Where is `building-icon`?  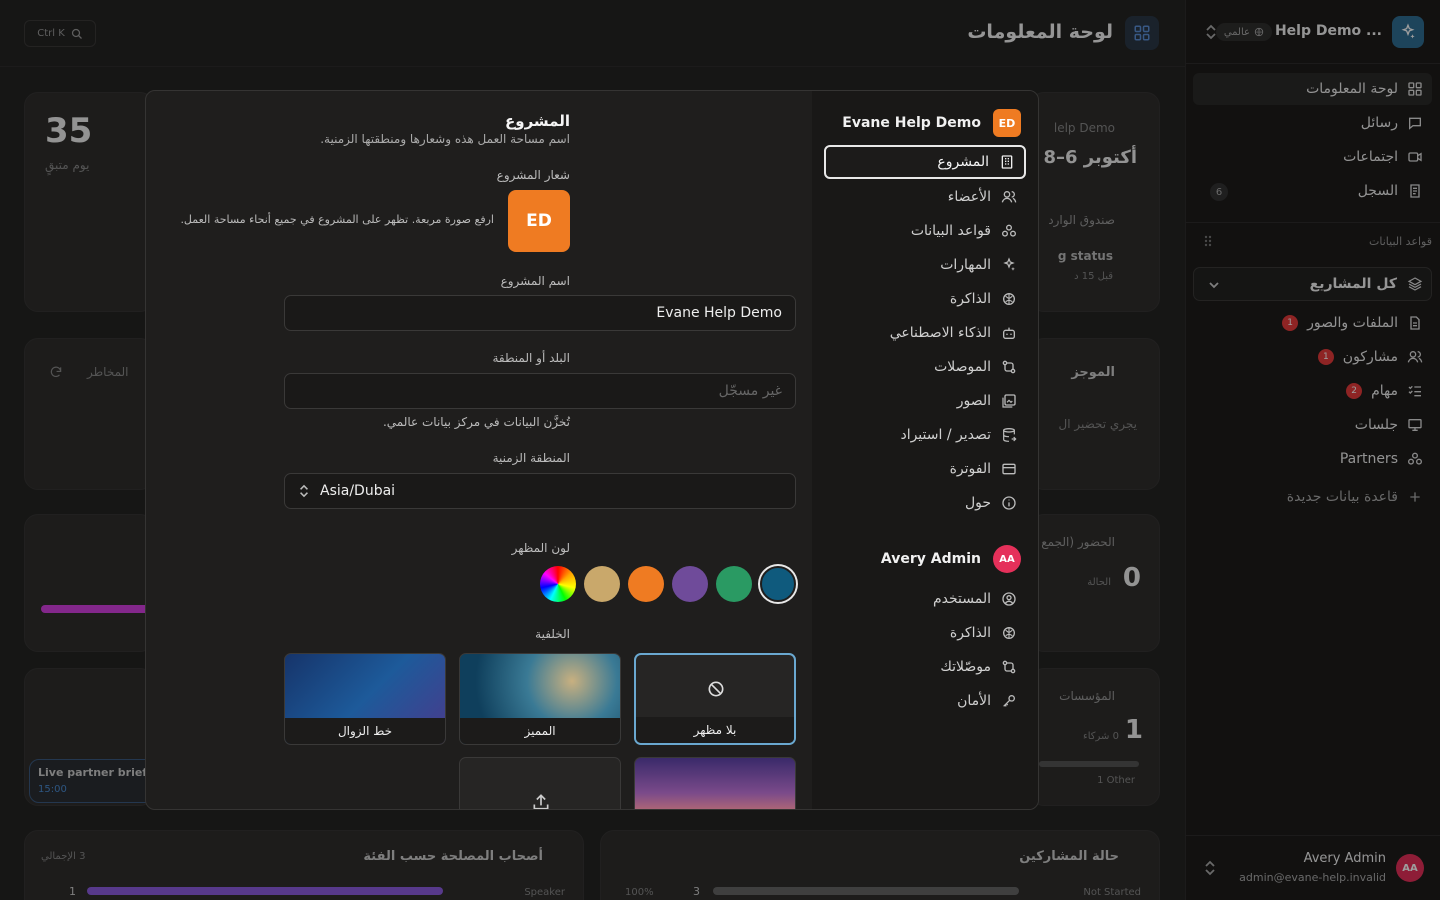 building-icon is located at coordinates (1007, 162).